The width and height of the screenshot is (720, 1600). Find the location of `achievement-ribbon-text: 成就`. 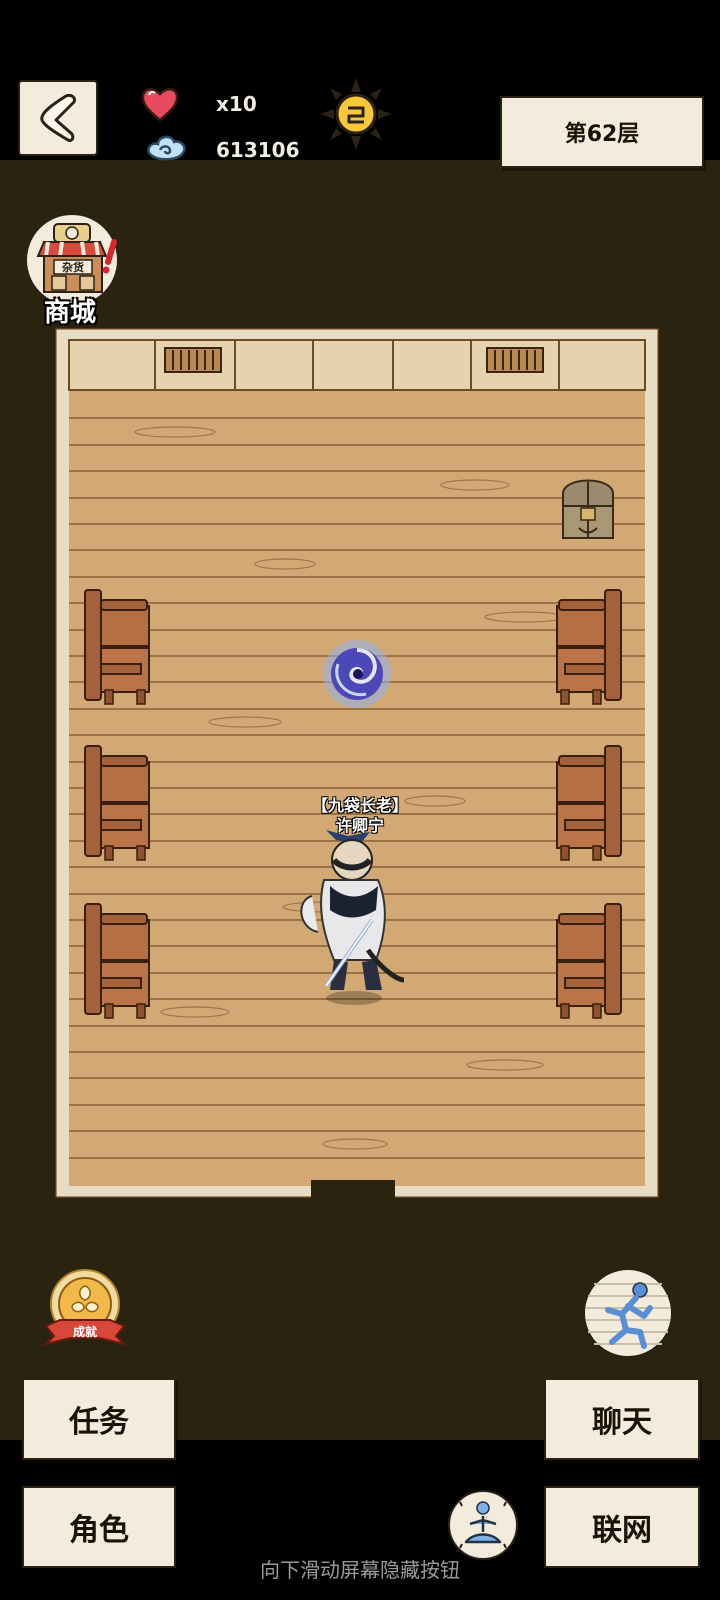

achievement-ribbon-text: 成就 is located at coordinates (85, 1331).